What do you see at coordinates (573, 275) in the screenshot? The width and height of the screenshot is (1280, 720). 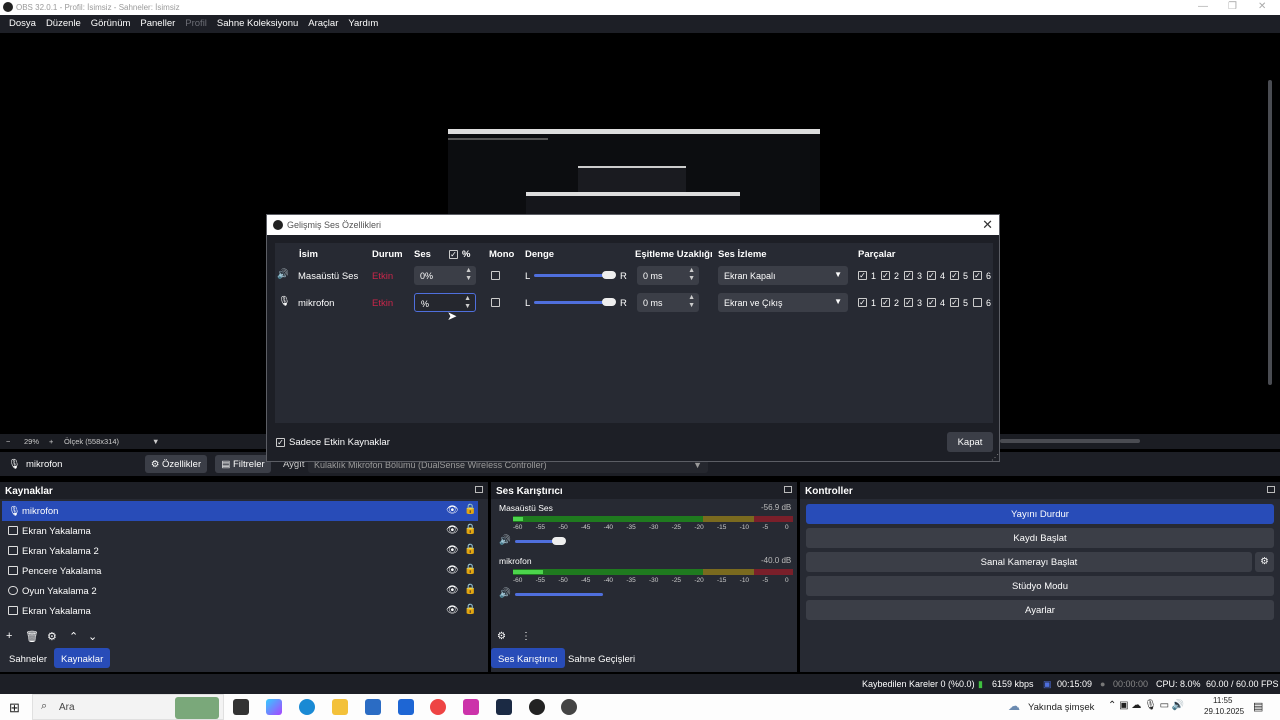 I see `balance-slider` at bounding box center [573, 275].